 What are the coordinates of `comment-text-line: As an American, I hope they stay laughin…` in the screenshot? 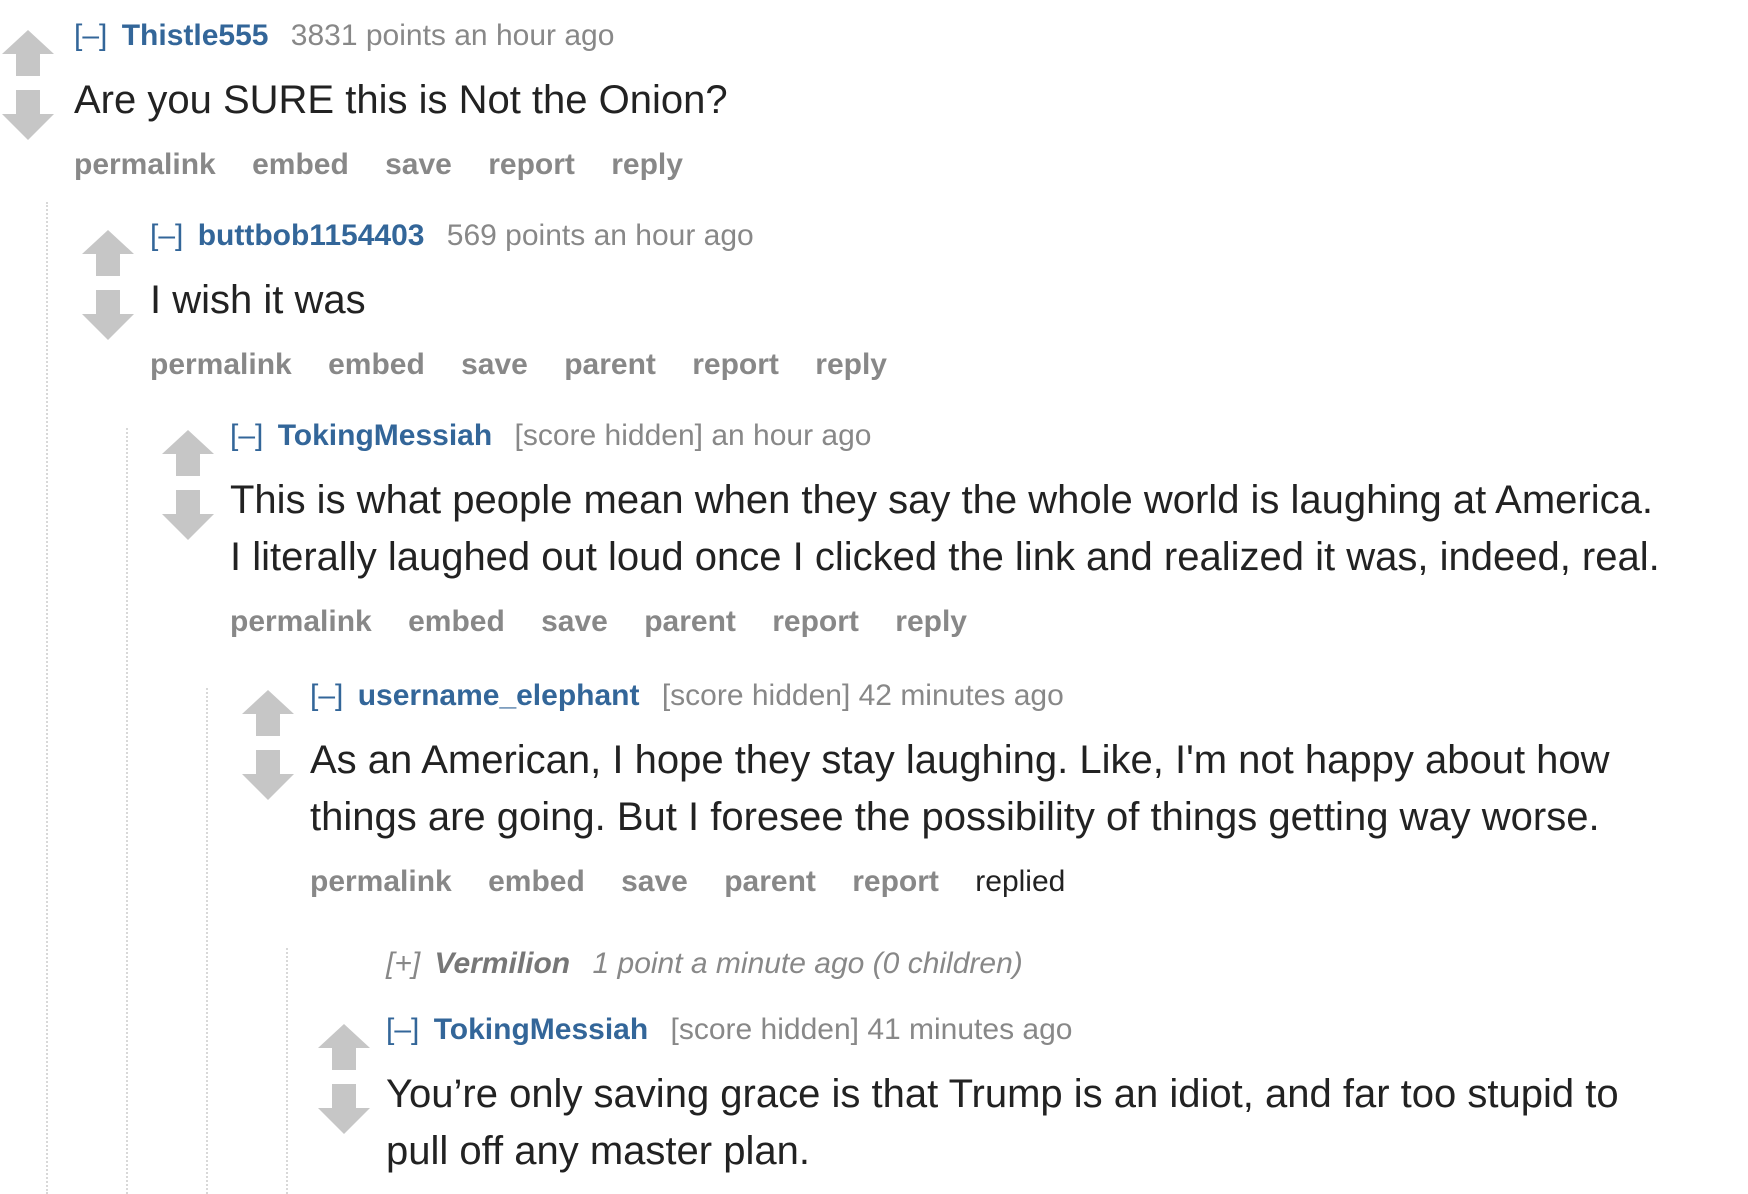 It's located at (960, 760).